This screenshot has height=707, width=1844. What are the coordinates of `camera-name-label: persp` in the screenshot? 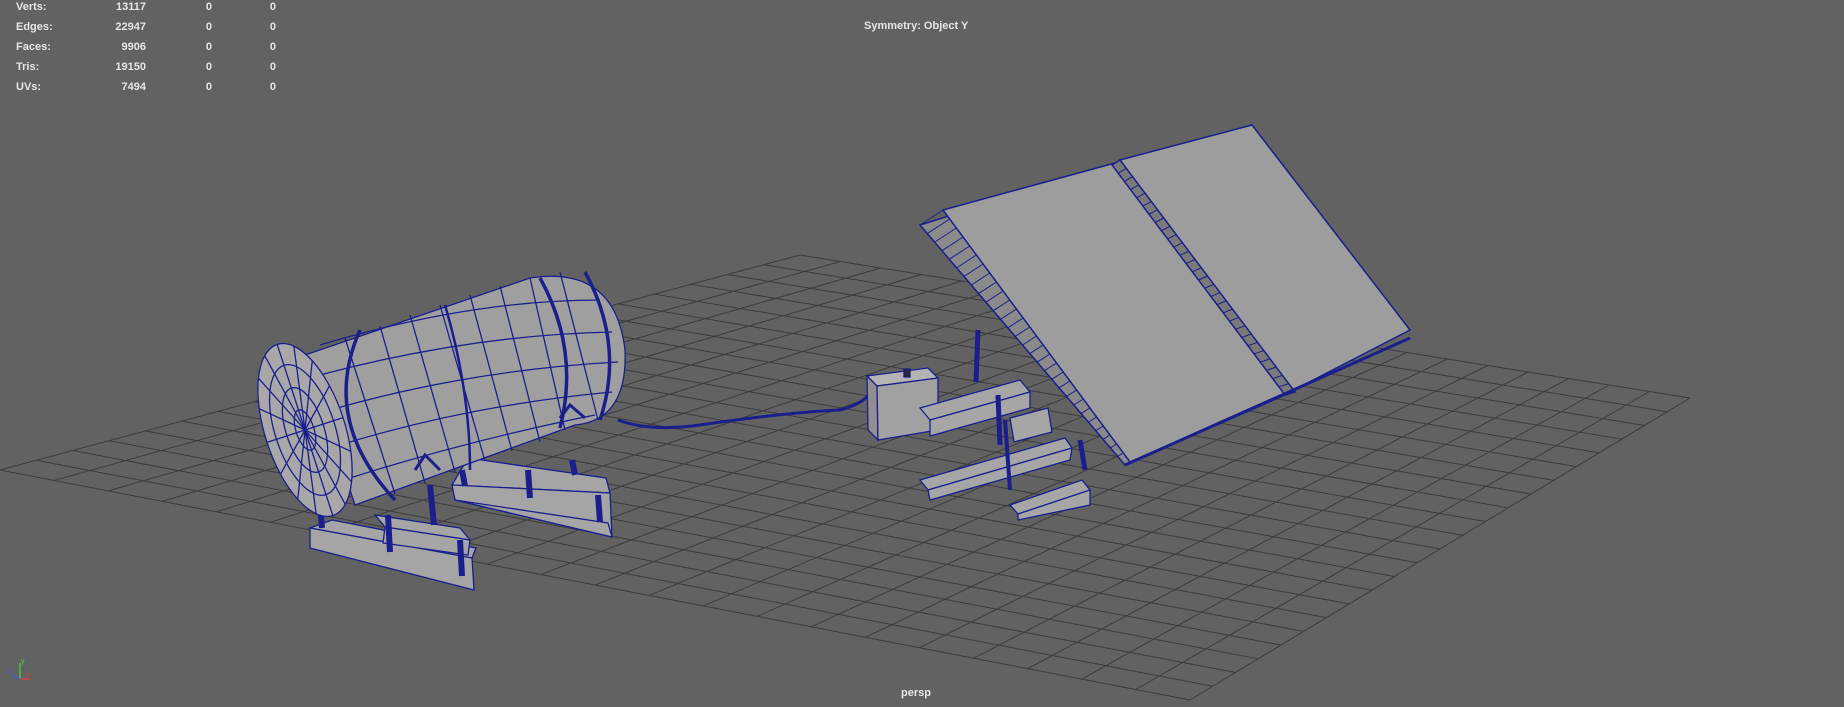 It's located at (916, 693).